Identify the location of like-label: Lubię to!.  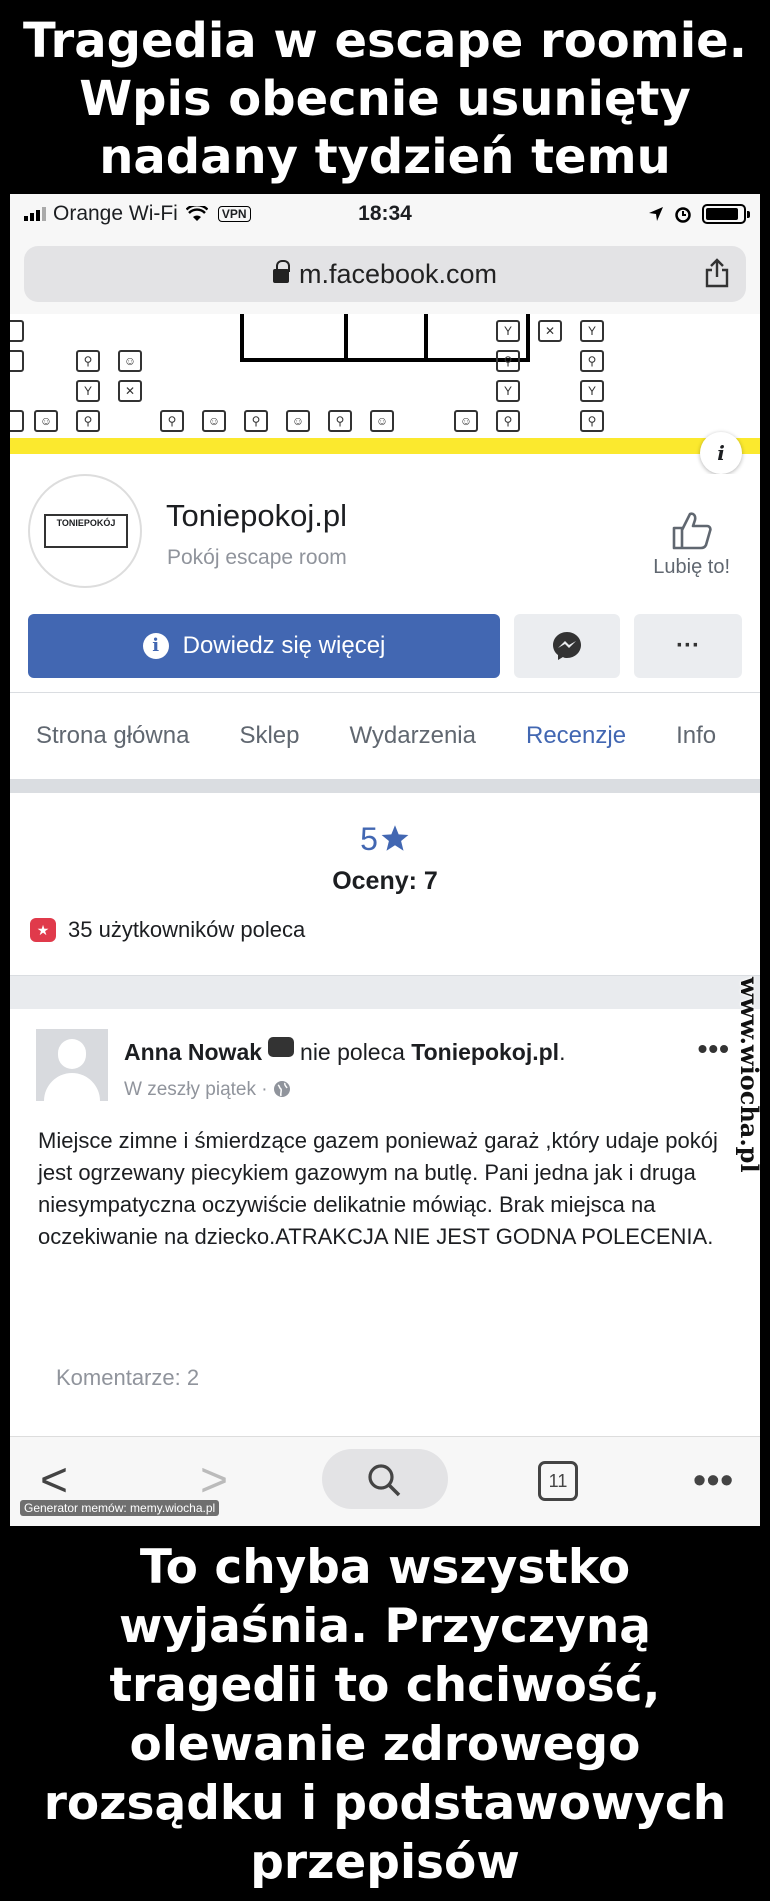
(691, 567).